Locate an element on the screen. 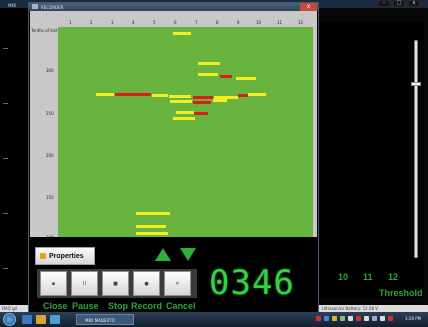 The width and height of the screenshot is (428, 327). background-left-axis is located at coordinates (14, 156).